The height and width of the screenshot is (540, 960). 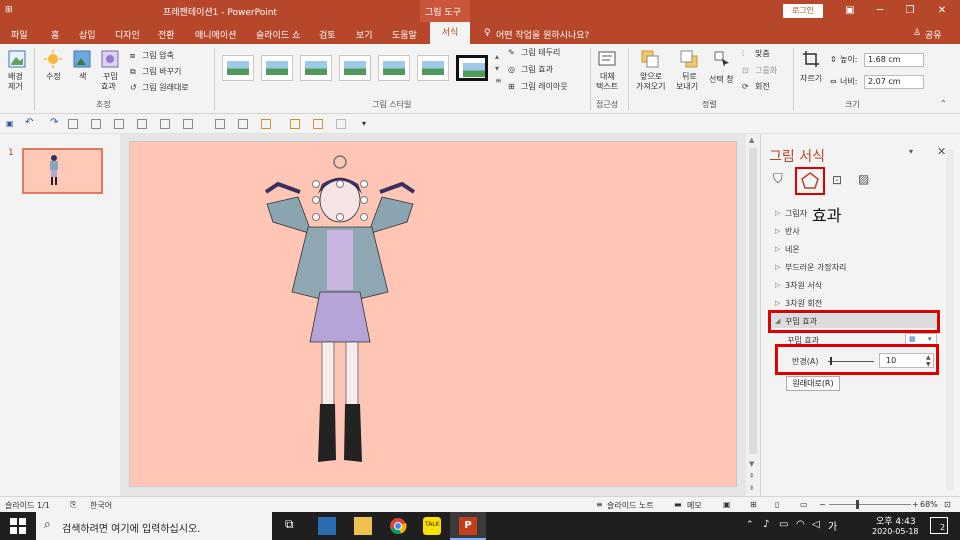 I want to click on artistic-effects-label-2: 효과, so click(x=108, y=87).